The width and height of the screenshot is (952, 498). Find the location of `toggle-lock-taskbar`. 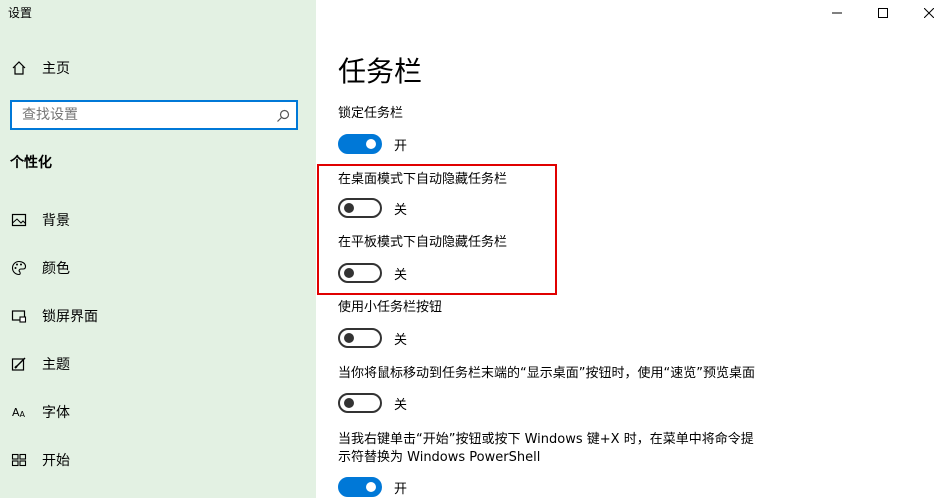

toggle-lock-taskbar is located at coordinates (360, 144).